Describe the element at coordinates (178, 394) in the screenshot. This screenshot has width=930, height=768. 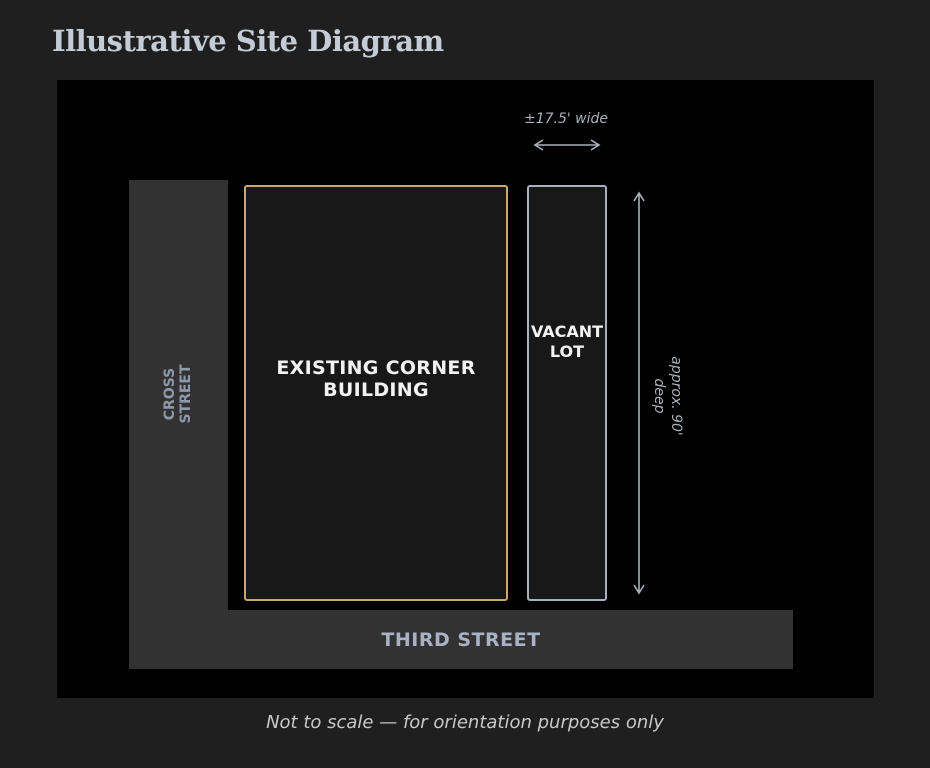
I see `cross-street-label: CROSS STREET` at that location.